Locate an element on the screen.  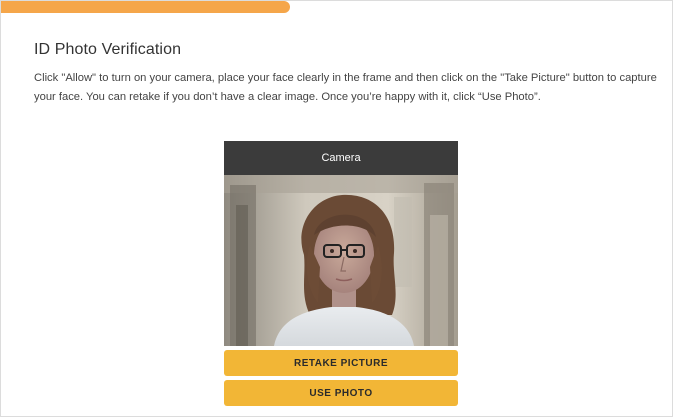
camera-header: Camera is located at coordinates (341, 158).